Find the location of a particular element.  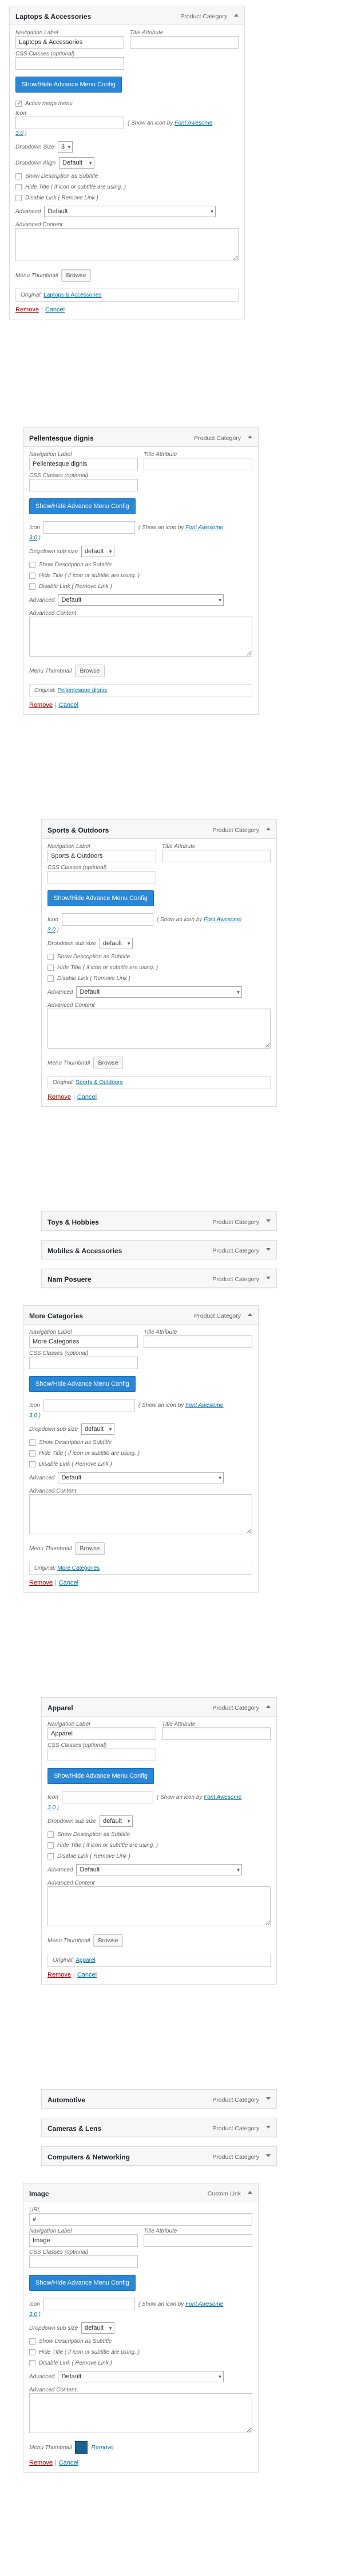

menu-thumbnail-image is located at coordinates (81, 2447).